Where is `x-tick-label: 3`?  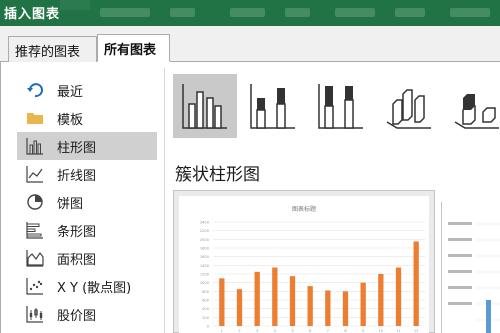
x-tick-label: 3 is located at coordinates (257, 331).